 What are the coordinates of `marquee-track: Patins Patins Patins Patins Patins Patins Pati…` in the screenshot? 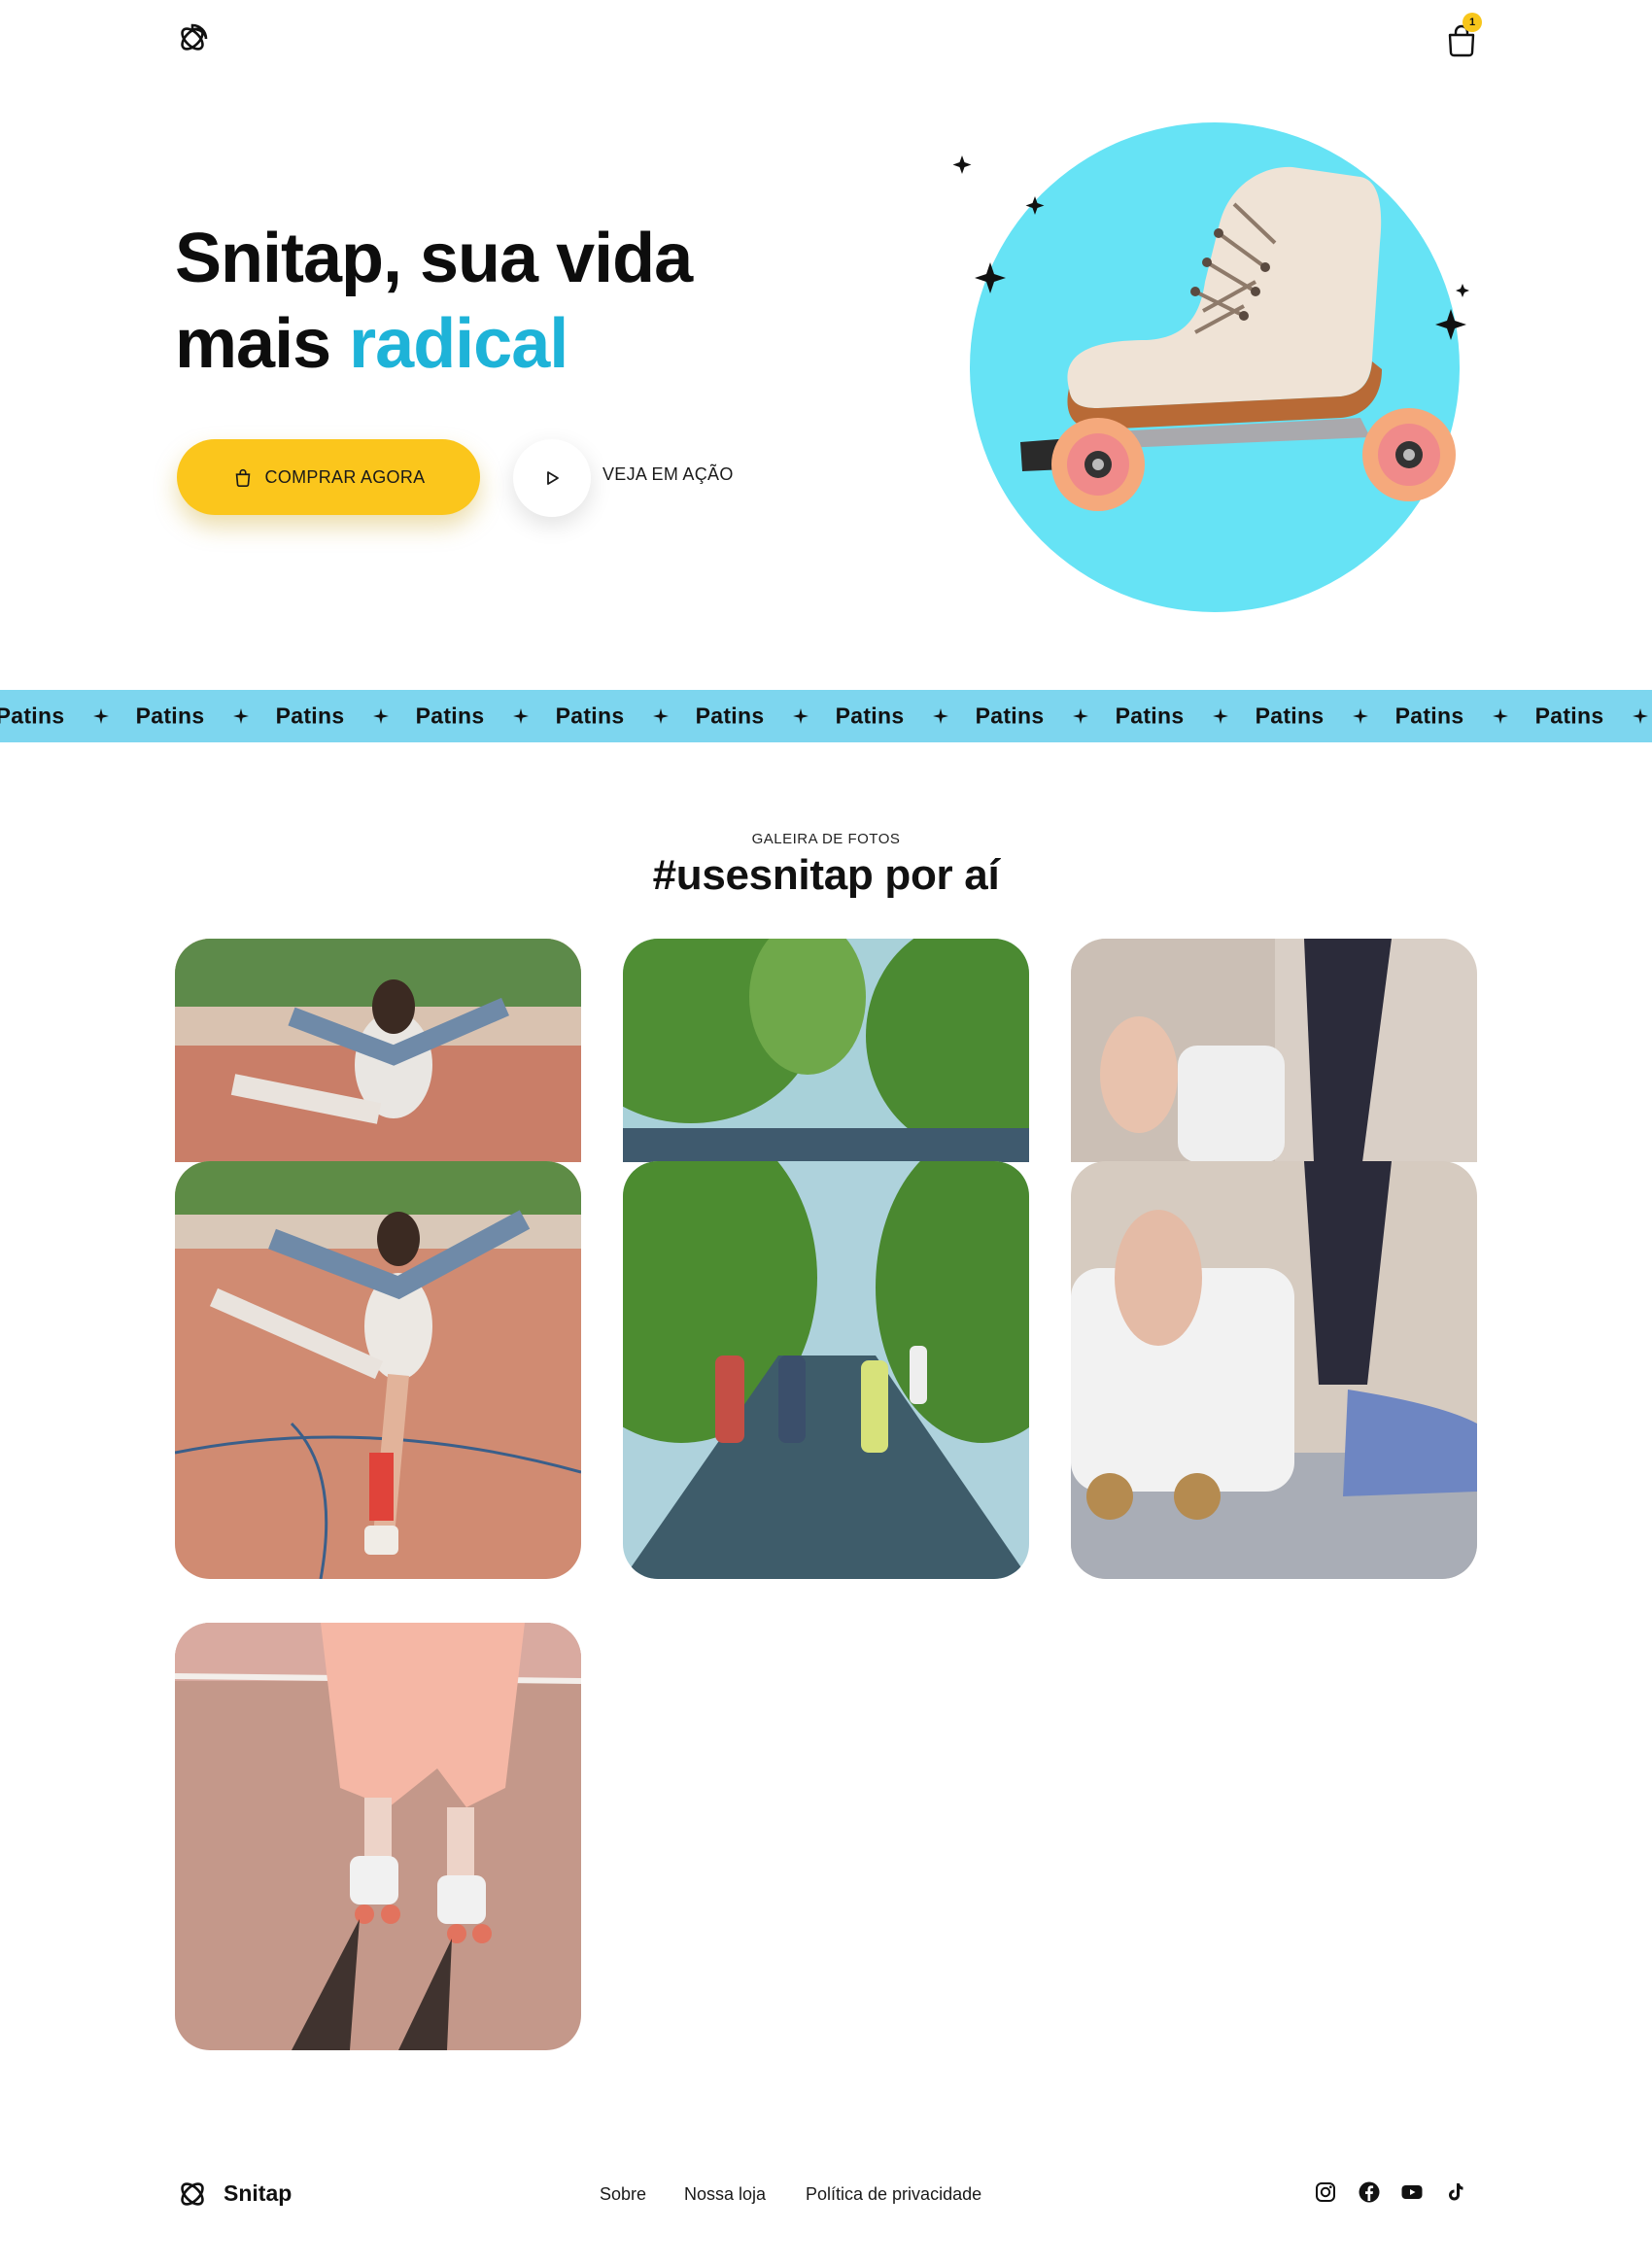 It's located at (826, 716).